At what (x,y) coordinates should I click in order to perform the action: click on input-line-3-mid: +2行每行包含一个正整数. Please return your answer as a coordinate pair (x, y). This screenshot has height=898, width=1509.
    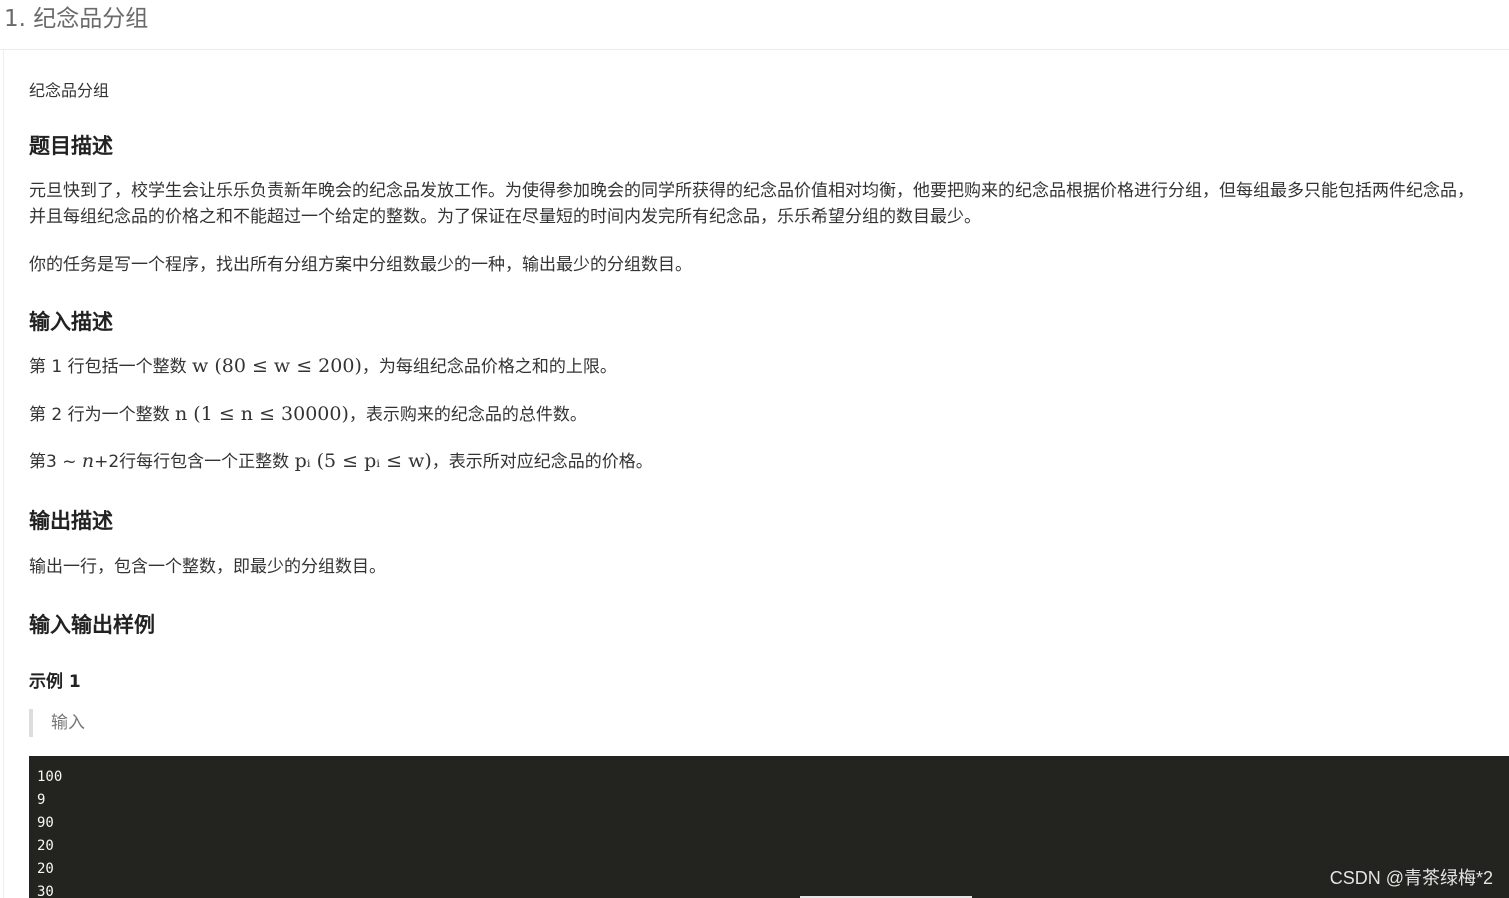
    Looking at the image, I should click on (194, 462).